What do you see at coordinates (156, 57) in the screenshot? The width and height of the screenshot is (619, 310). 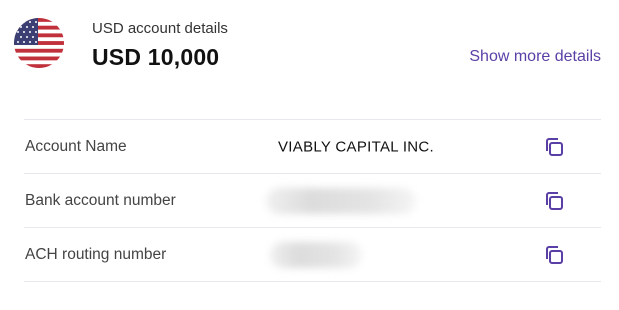 I see `account-balance: USD 10,000` at bounding box center [156, 57].